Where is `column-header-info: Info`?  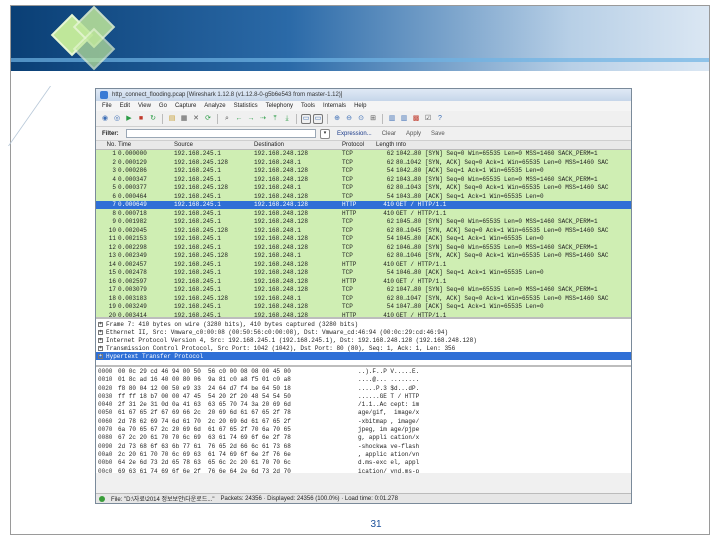
column-header-info: Info is located at coordinates (513, 145).